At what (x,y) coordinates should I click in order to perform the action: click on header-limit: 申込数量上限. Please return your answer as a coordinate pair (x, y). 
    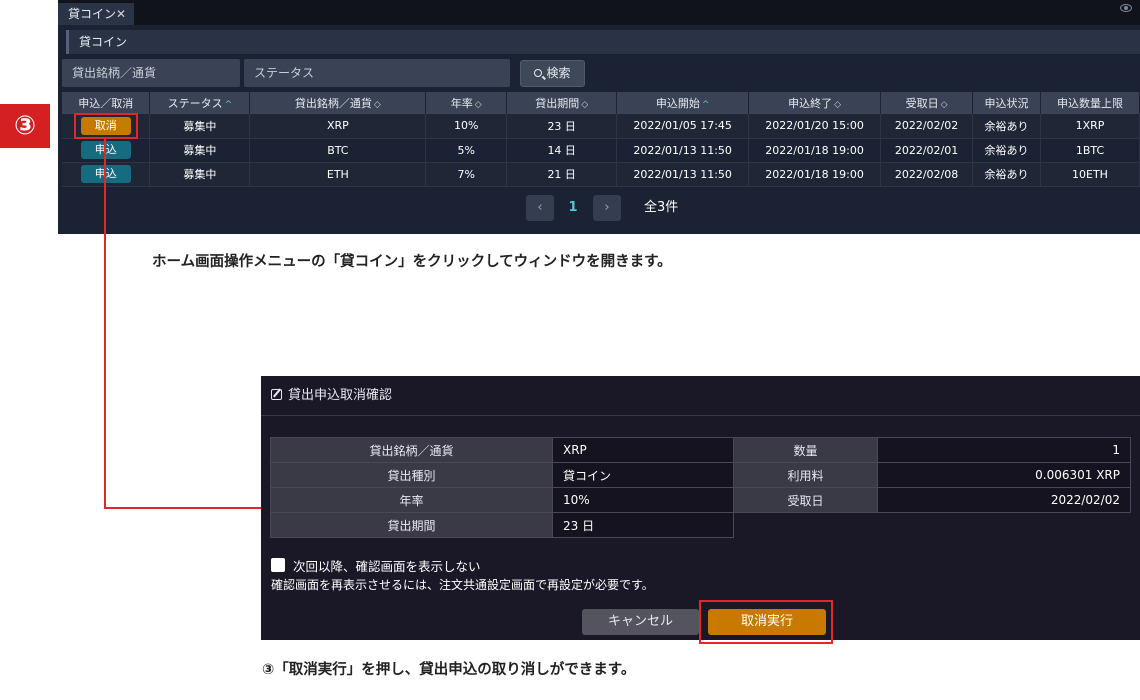
    Looking at the image, I should click on (1090, 103).